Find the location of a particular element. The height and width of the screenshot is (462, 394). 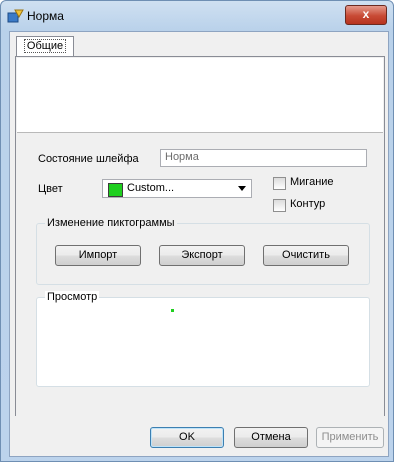

button-bar: OK Отмена Применить is located at coordinates (199, 436).